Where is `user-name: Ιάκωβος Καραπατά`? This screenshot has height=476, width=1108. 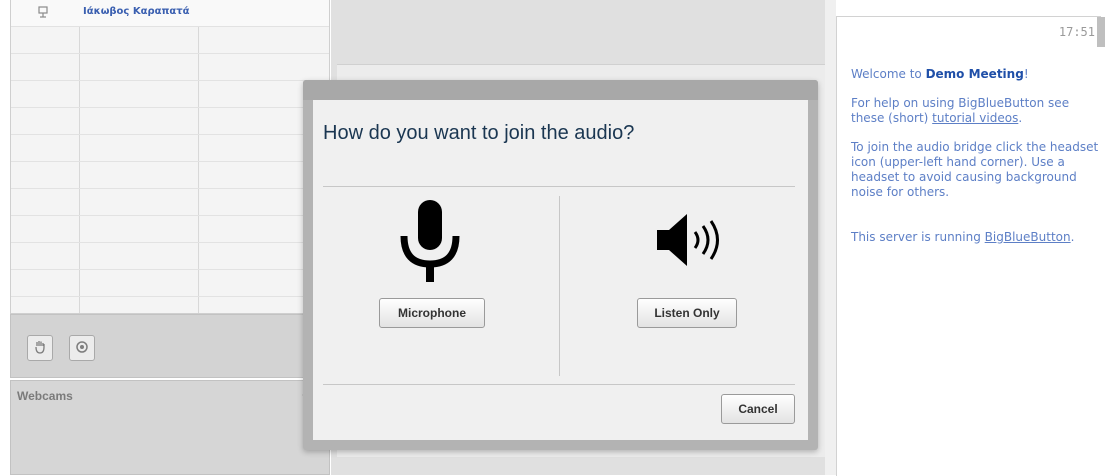 user-name: Ιάκωβος Καραπατά is located at coordinates (136, 11).